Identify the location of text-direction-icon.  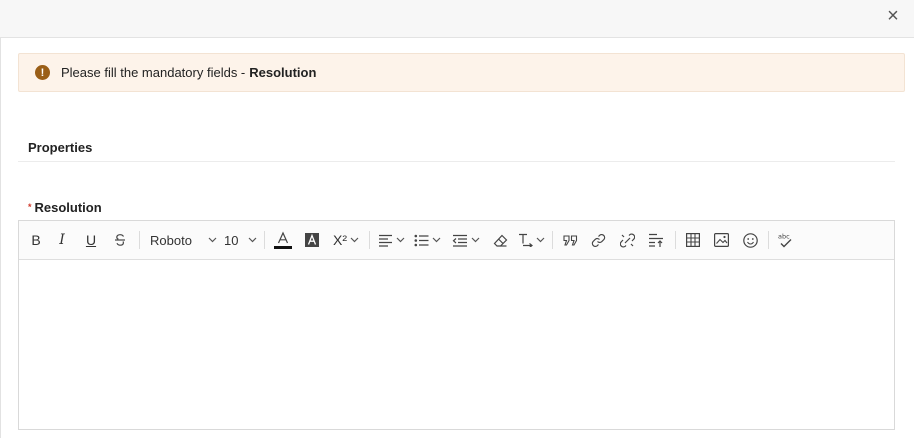
(525, 240).